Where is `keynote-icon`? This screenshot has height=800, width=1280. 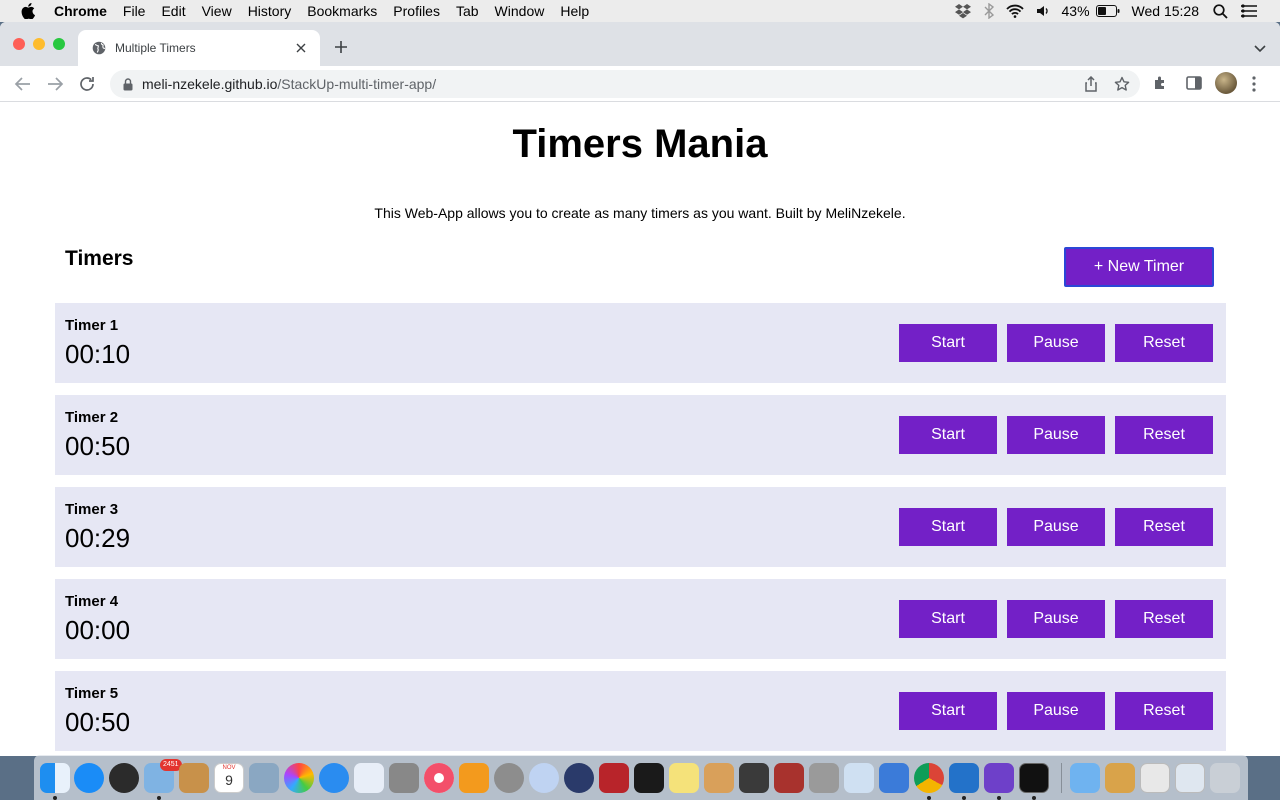
keynote-icon is located at coordinates (894, 778).